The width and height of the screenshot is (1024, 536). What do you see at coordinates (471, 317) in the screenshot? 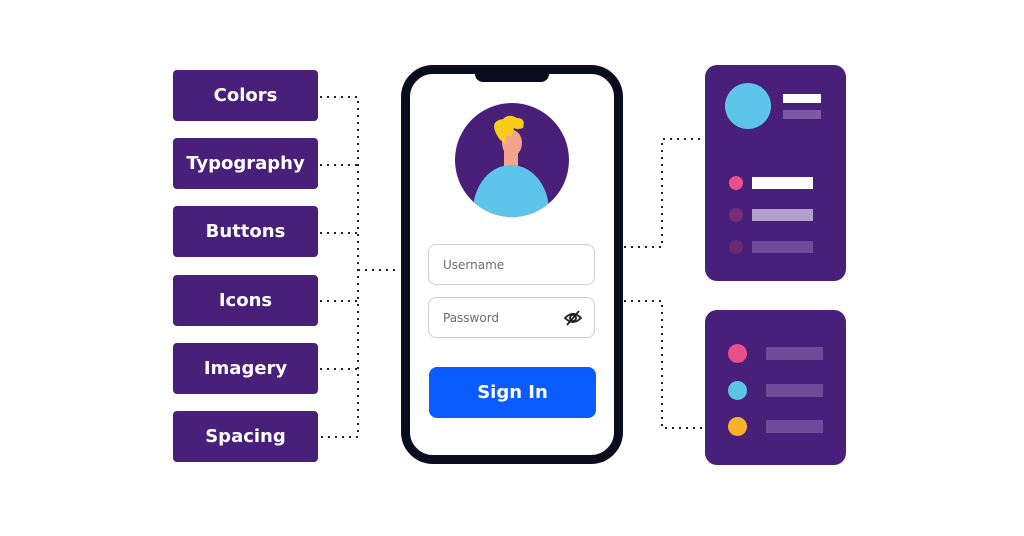
I see `password-placeholder: Password` at bounding box center [471, 317].